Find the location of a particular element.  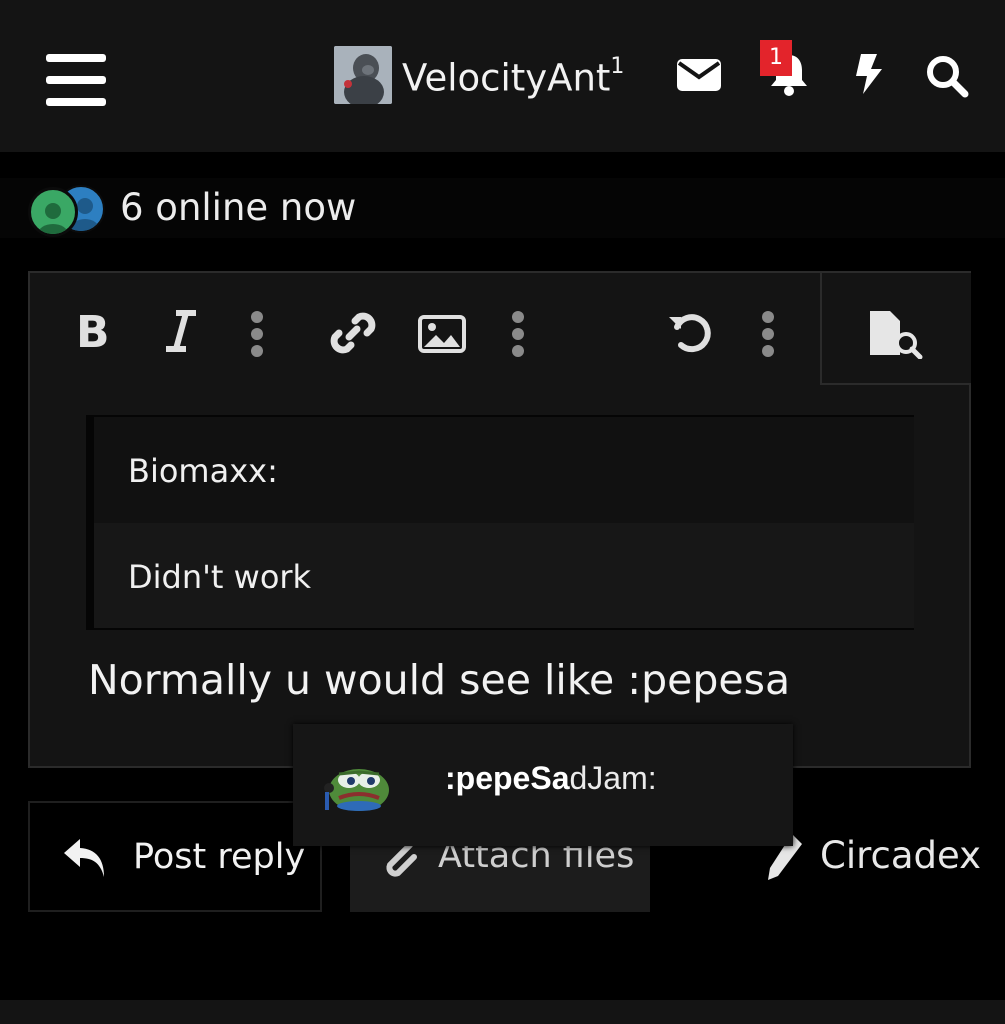

online-user-avatar is located at coordinates (53, 212).